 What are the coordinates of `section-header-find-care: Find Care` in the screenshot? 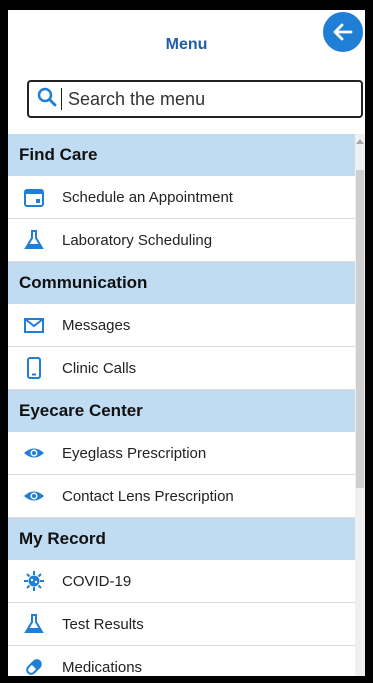 It's located at (181, 155).